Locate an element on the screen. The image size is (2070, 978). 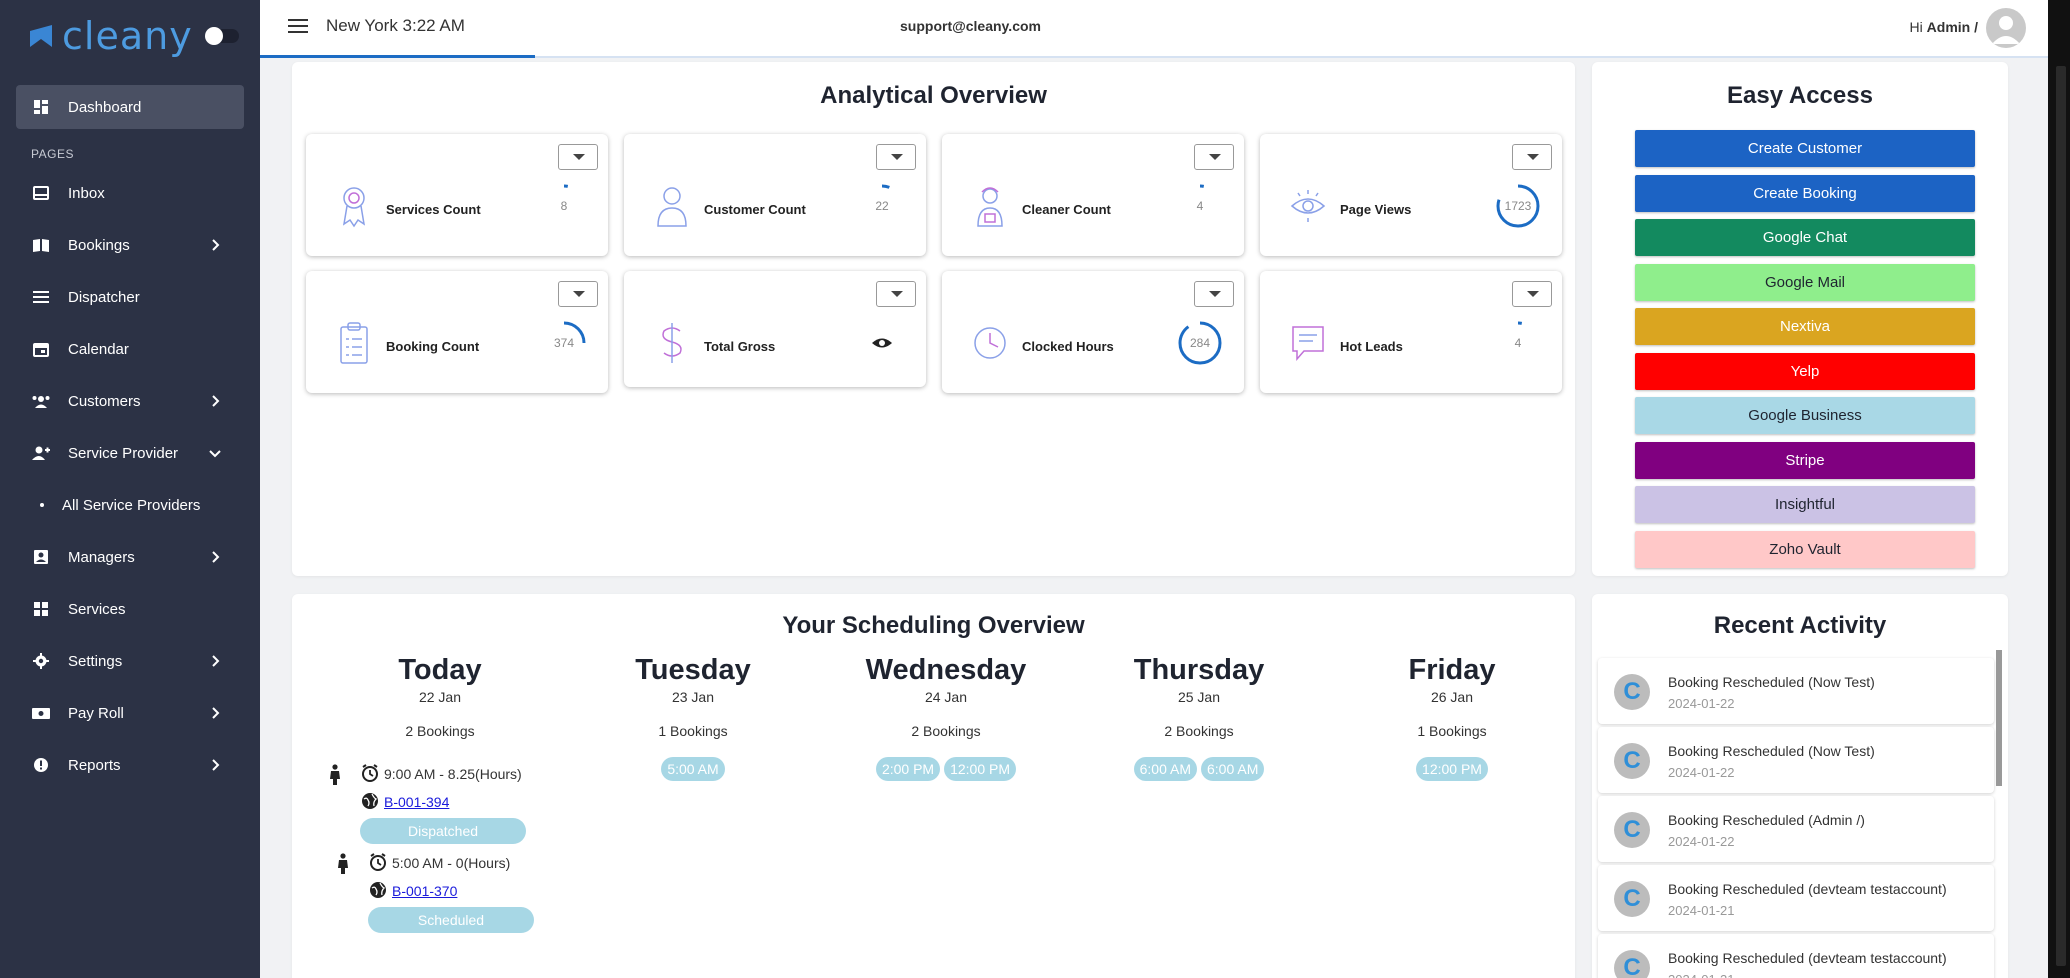
day-name: Wednesday is located at coordinates (946, 670).